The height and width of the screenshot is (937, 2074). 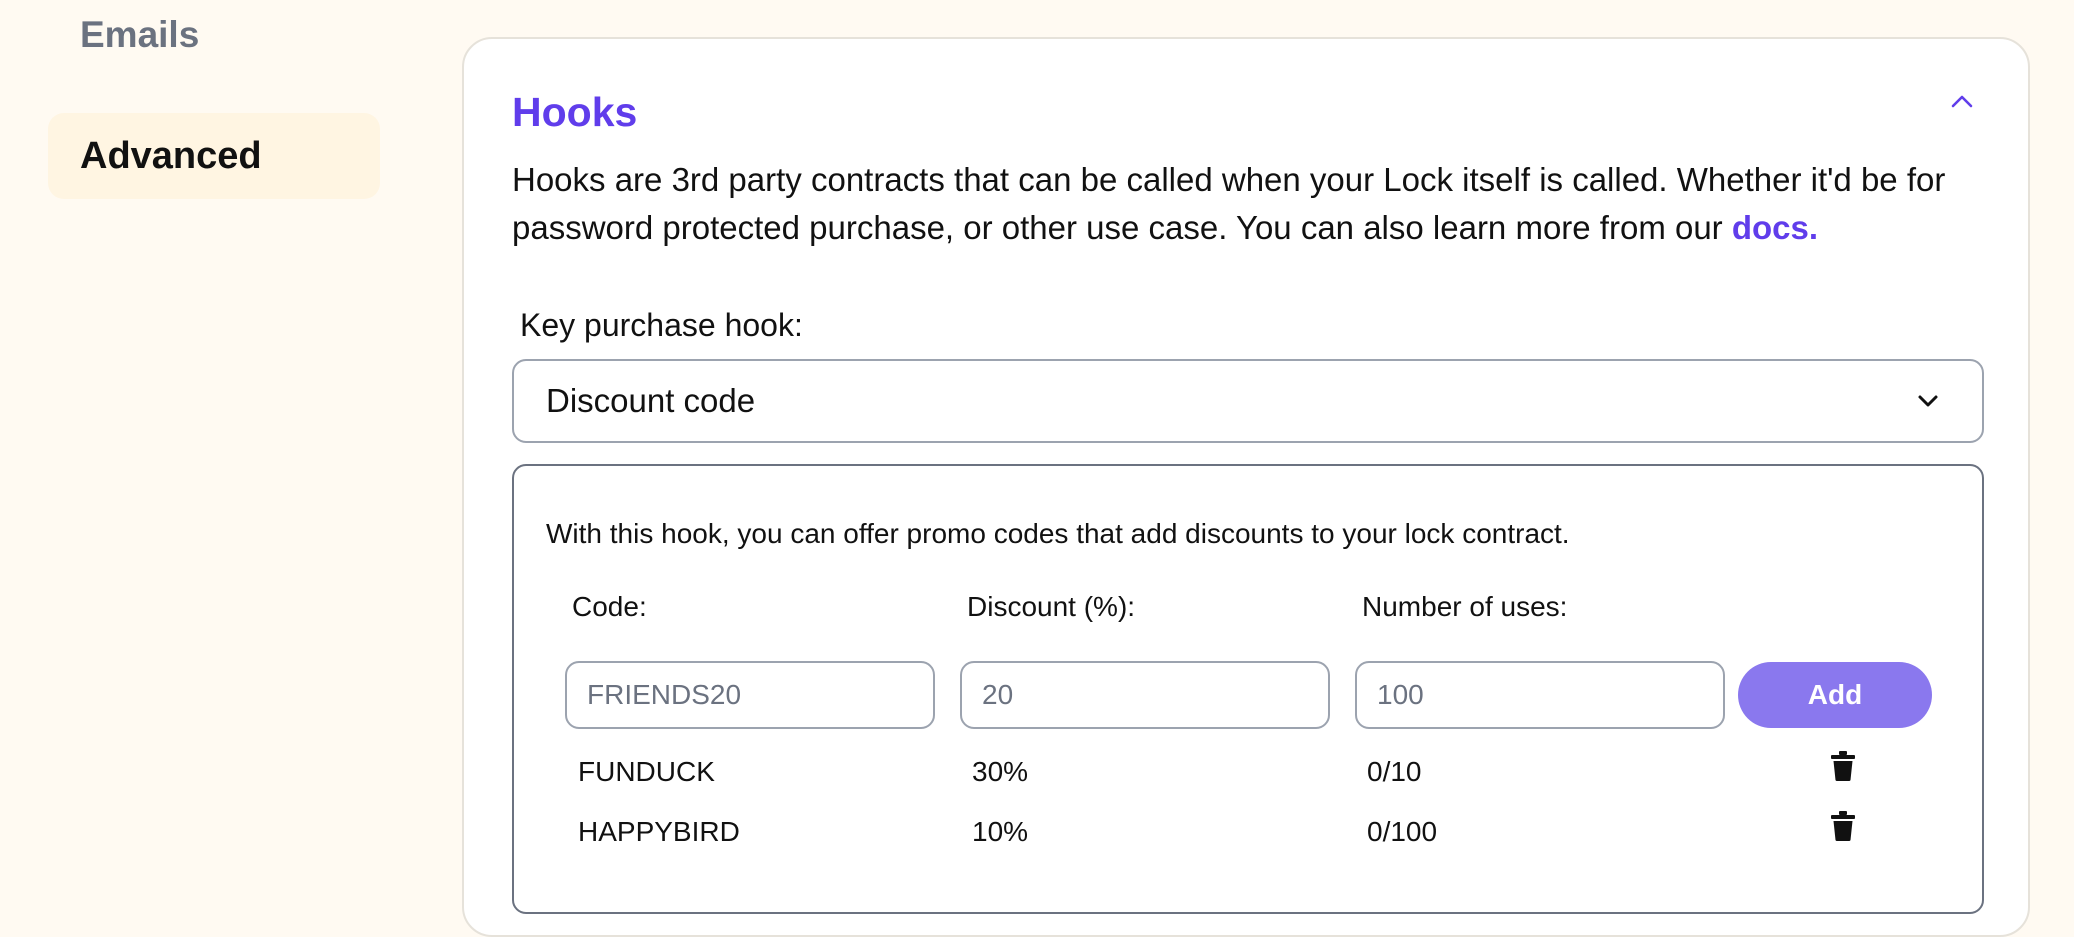 What do you see at coordinates (1835, 695) in the screenshot?
I see `add-code-button: Add` at bounding box center [1835, 695].